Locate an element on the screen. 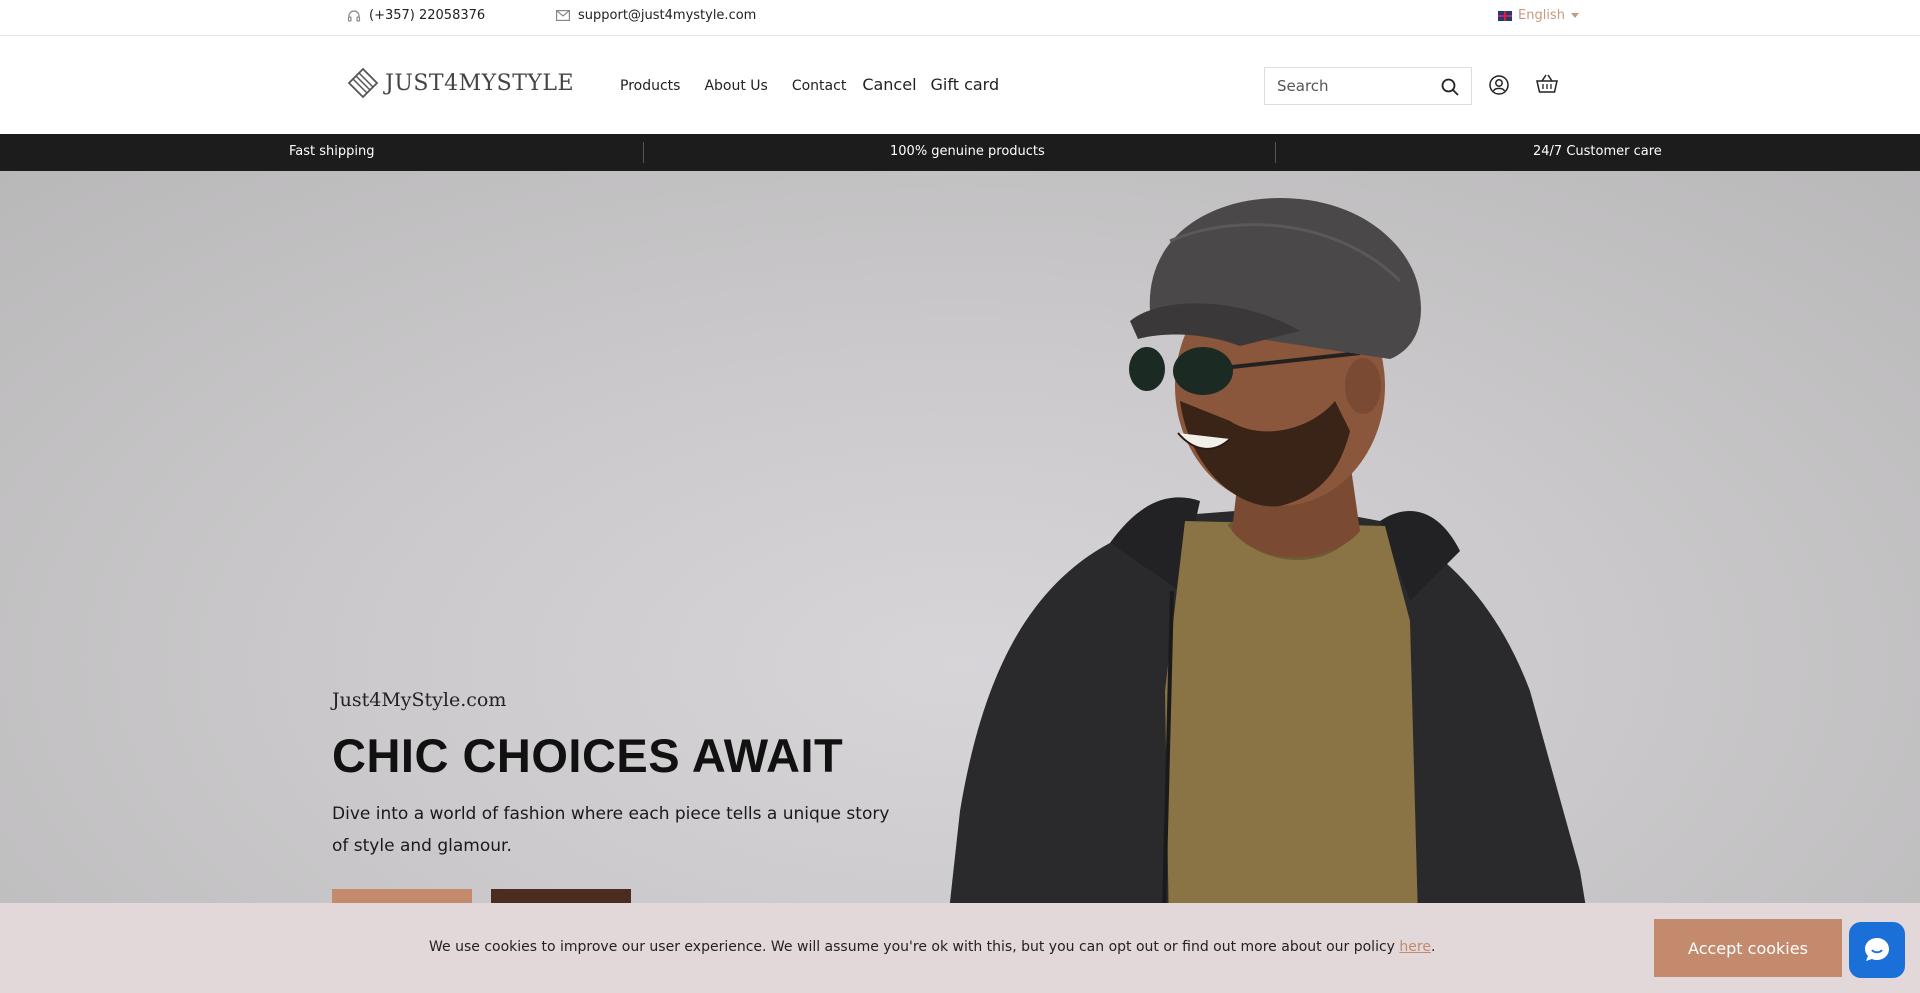 The height and width of the screenshot is (993, 1920). hero-title: CHIC CHOICES AWAIT is located at coordinates (588, 755).